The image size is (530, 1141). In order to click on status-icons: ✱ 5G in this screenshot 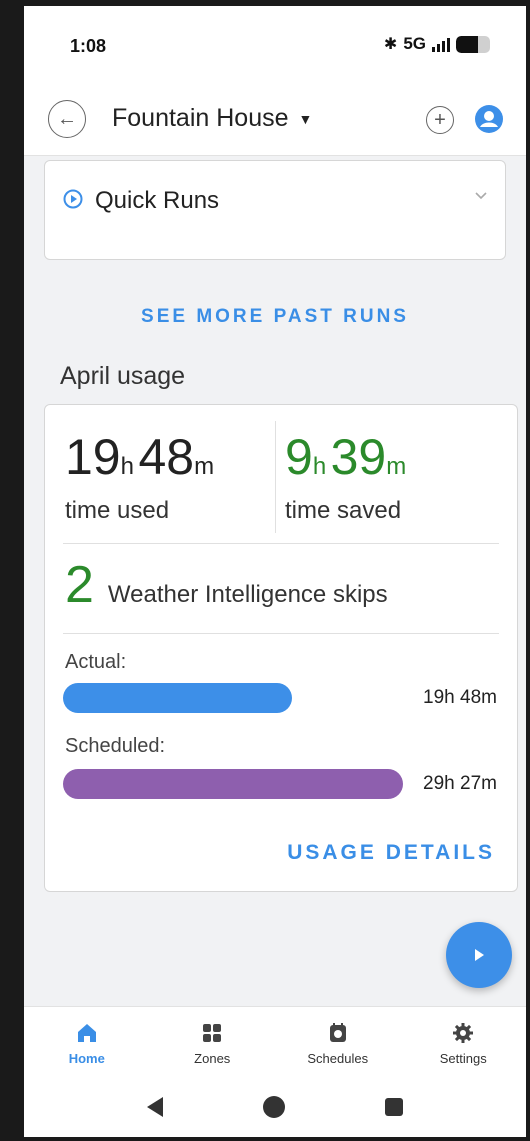, I will do `click(437, 44)`.